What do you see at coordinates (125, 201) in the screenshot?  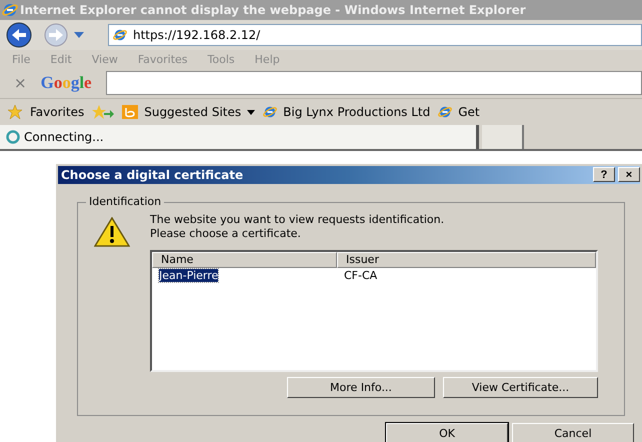 I see `group-label: Identification` at bounding box center [125, 201].